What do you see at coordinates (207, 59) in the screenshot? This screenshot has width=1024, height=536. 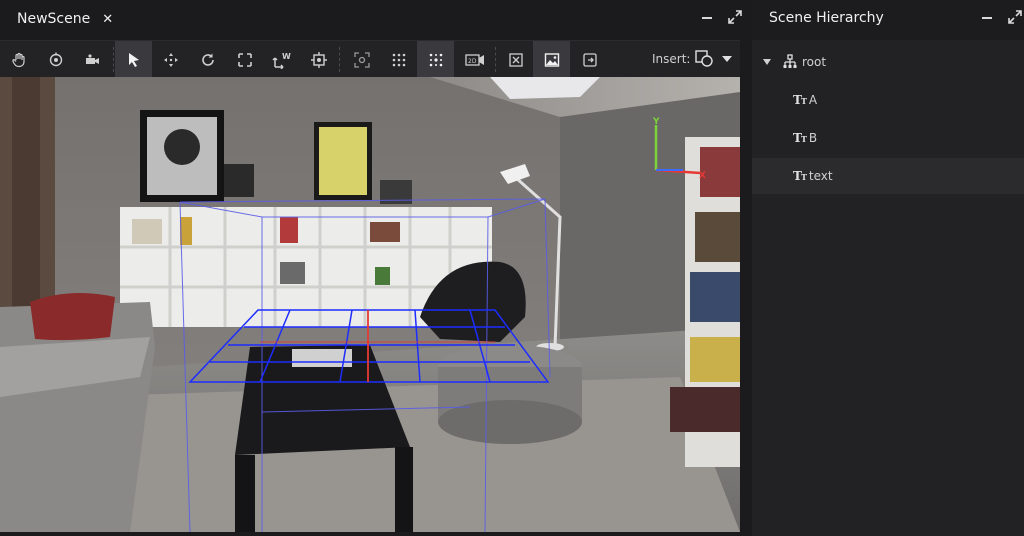 I see `rotate-icon` at bounding box center [207, 59].